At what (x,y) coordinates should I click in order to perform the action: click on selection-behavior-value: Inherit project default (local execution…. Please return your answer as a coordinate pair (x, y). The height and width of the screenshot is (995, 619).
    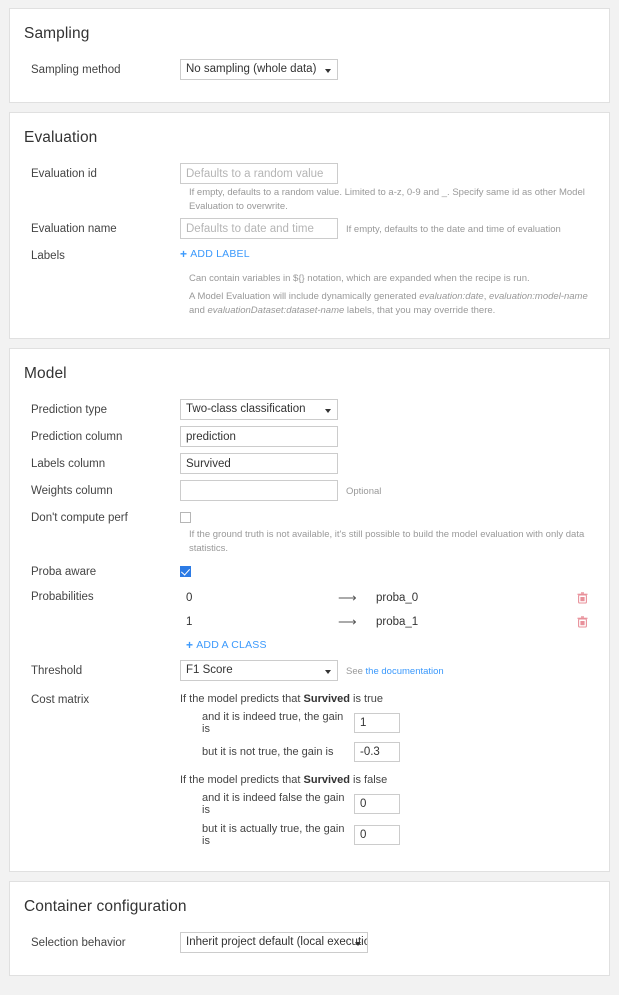
    Looking at the image, I should click on (277, 942).